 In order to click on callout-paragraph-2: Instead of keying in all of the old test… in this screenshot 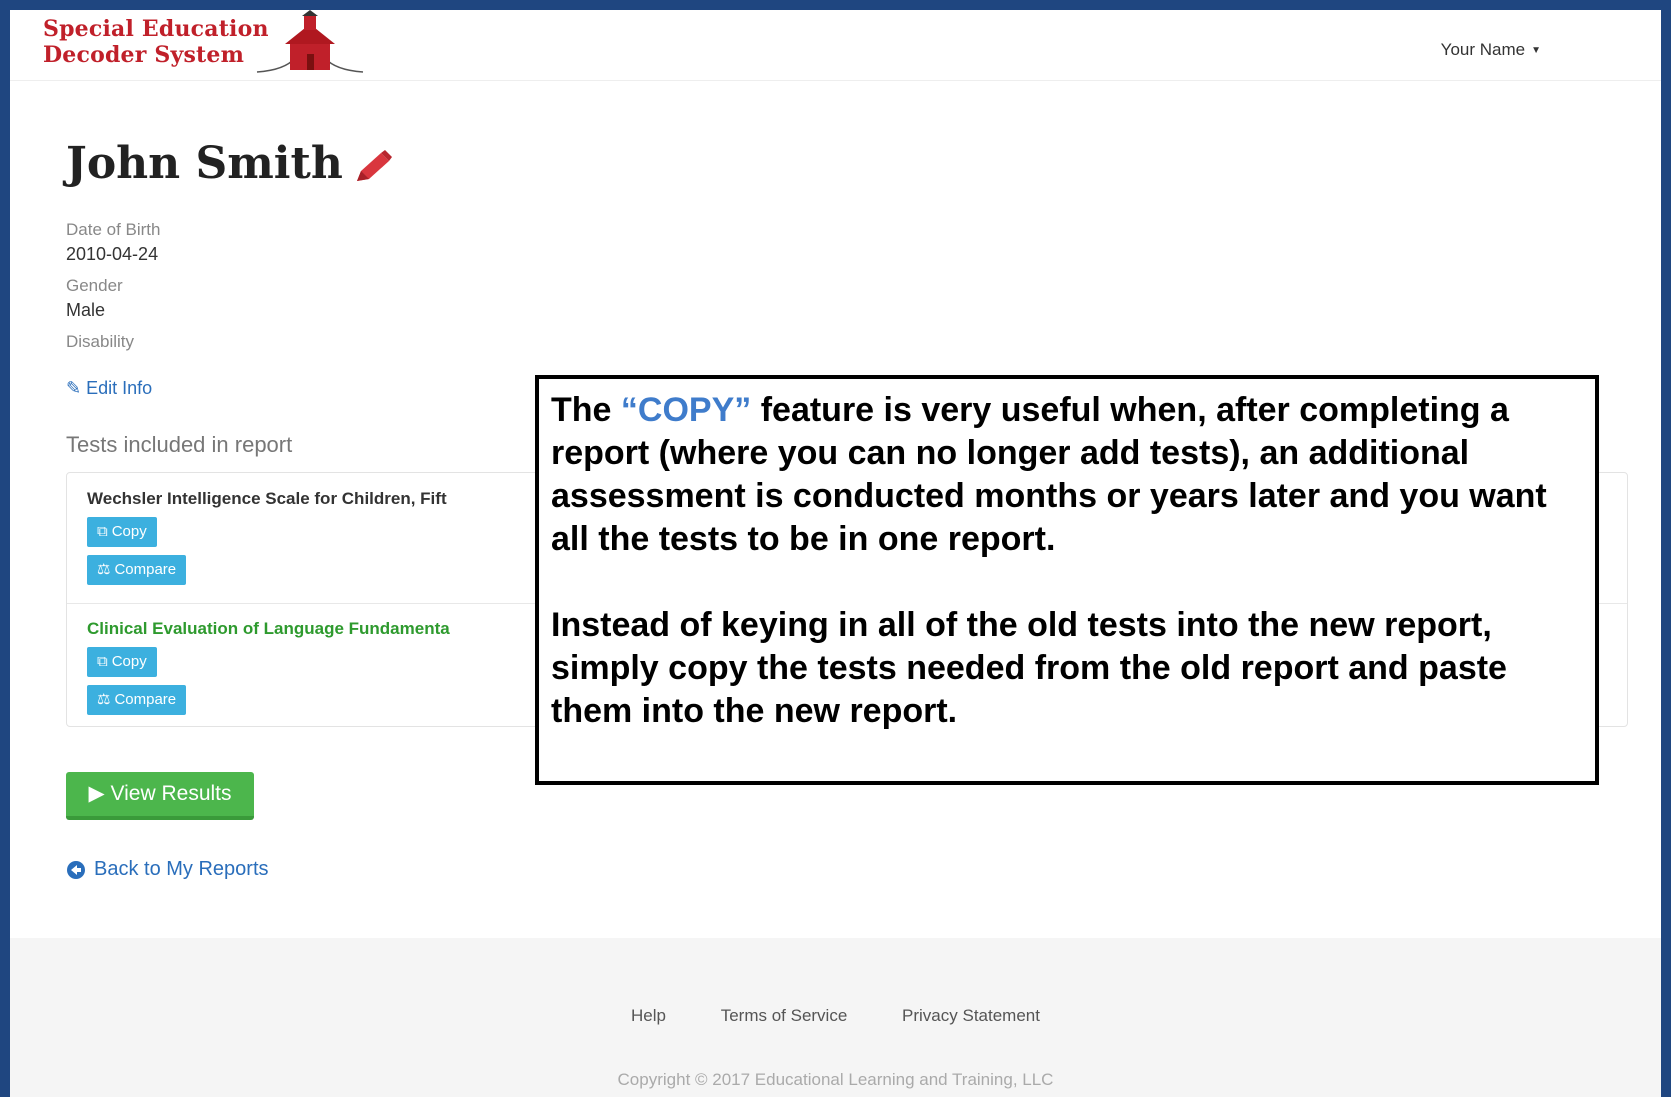, I will do `click(1029, 668)`.